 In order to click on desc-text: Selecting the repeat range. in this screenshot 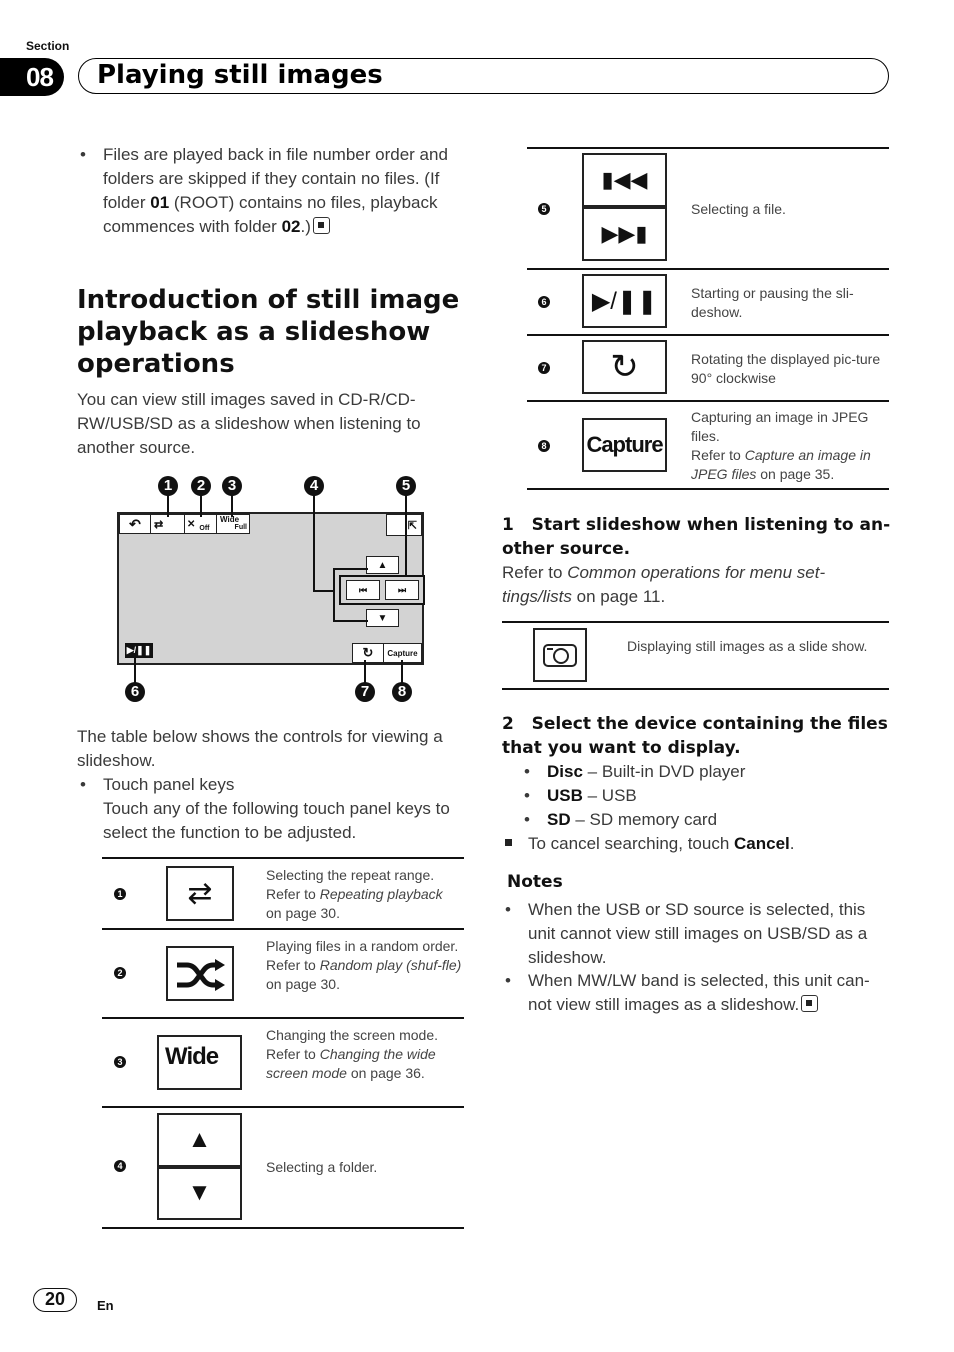, I will do `click(350, 875)`.